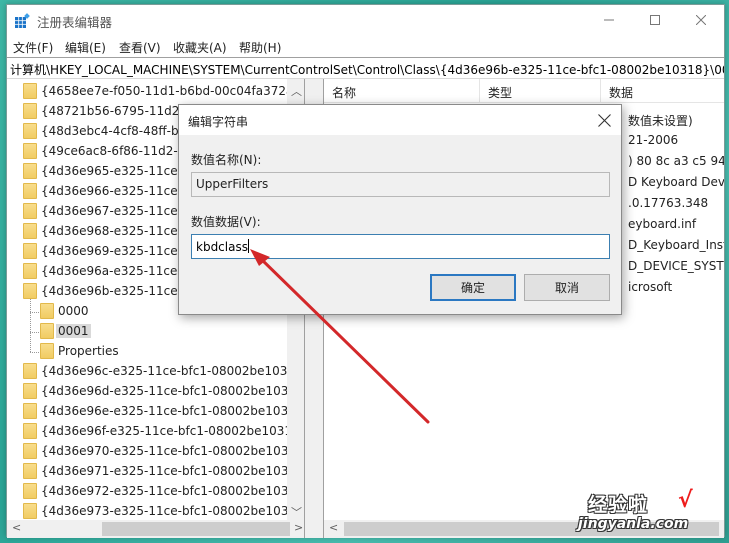 This screenshot has width=729, height=543. Describe the element at coordinates (33, 47) in the screenshot. I see `menu-file: 文件(F)` at that location.